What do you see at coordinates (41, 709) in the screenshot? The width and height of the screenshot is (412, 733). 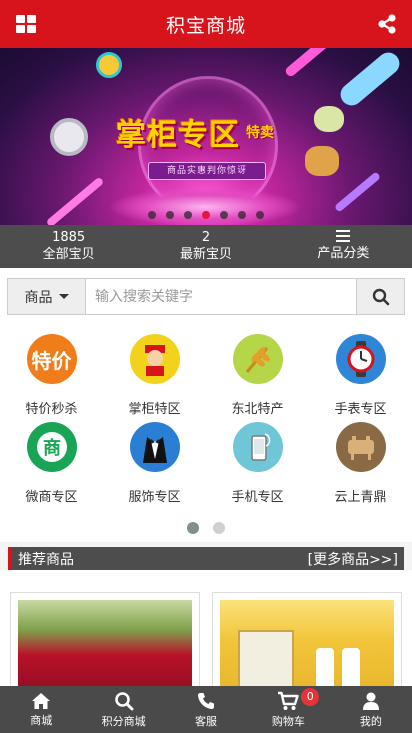 I see `nav-home: 商城` at bounding box center [41, 709].